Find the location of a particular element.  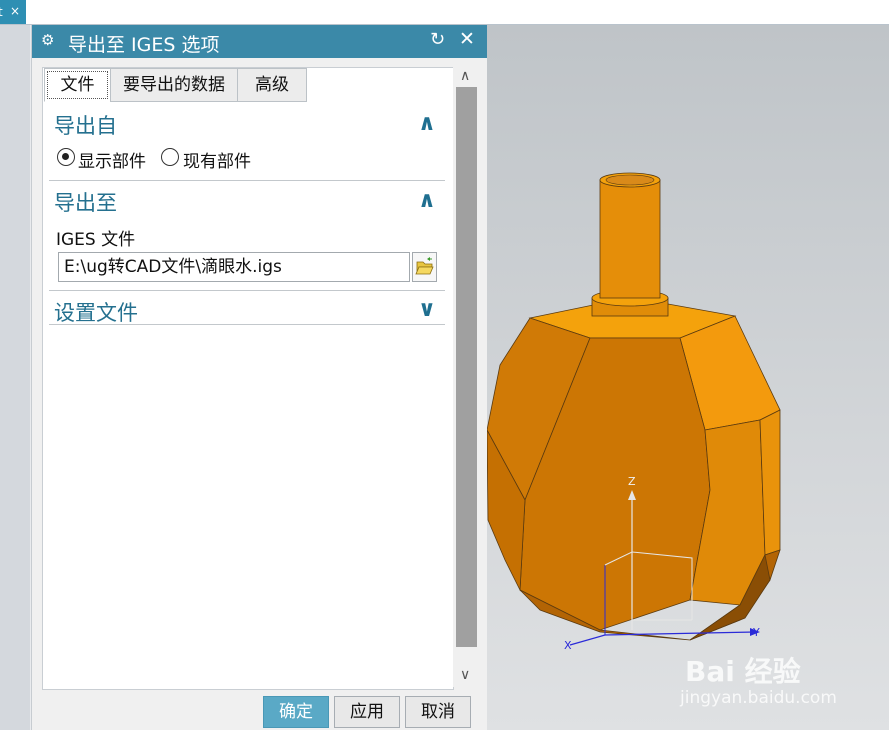

tab-file: 文件 is located at coordinates (77, 85).